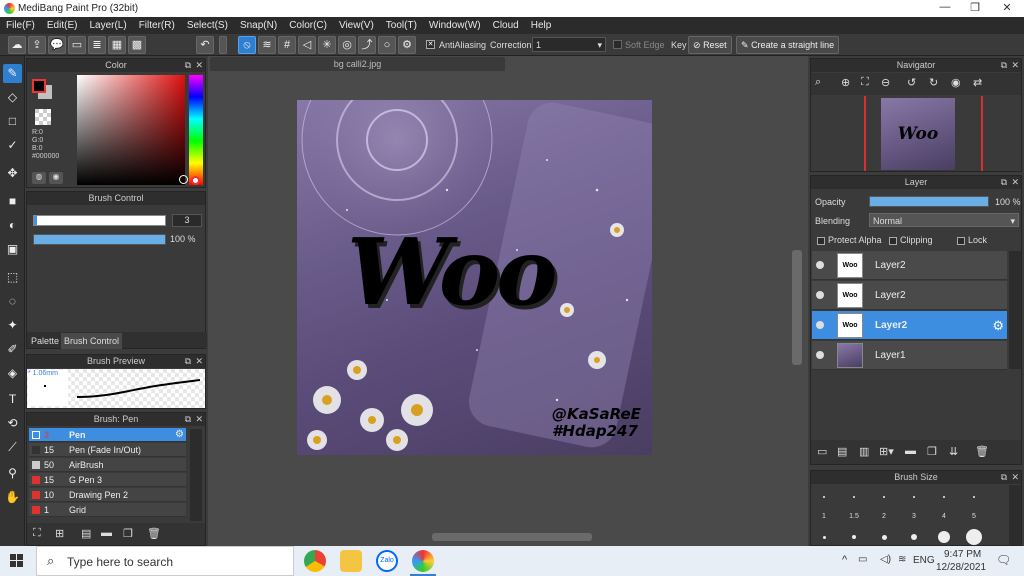 The height and width of the screenshot is (576, 1024). What do you see at coordinates (77, 45) in the screenshot?
I see `page-icon: ▭` at bounding box center [77, 45].